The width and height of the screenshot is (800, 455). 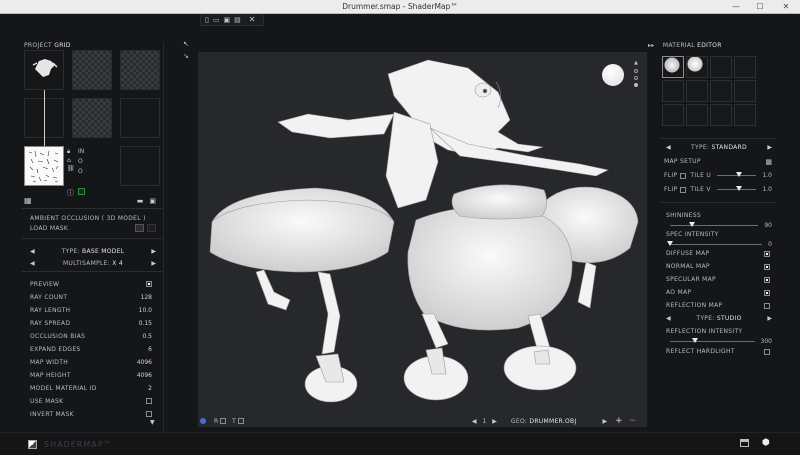 I want to click on property-value: 0.5, so click(x=144, y=336).